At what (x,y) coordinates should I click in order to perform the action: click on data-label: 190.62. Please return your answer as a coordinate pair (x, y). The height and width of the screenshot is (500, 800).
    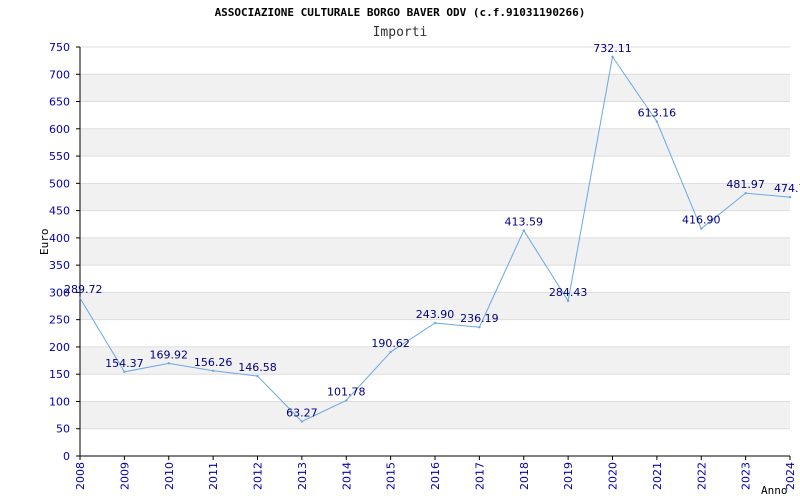
    Looking at the image, I should click on (390, 343).